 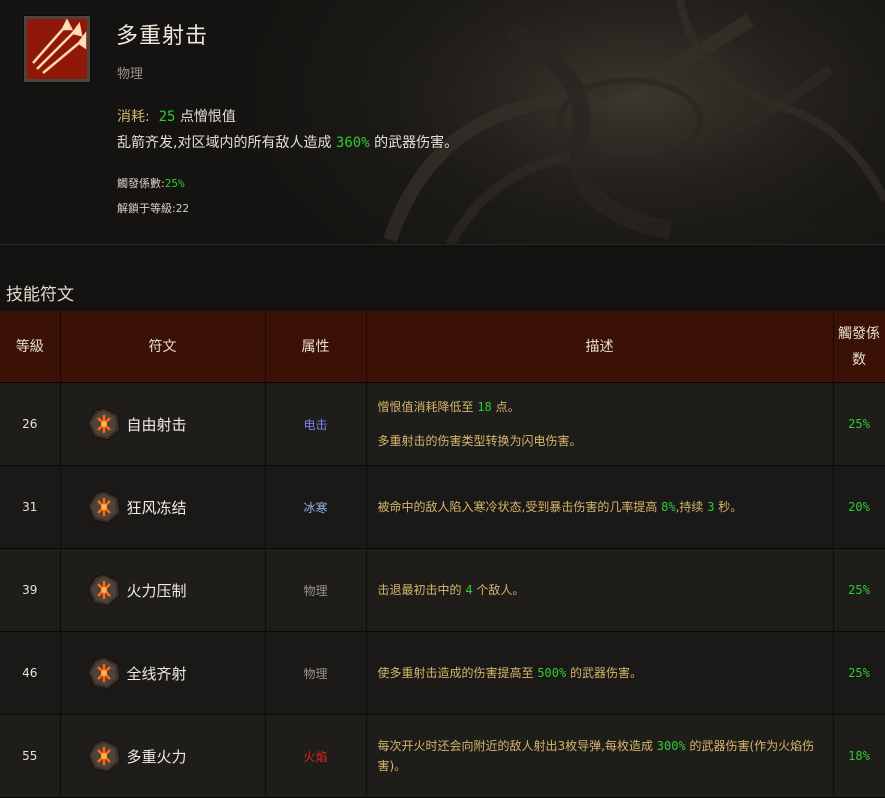 I want to click on desc-paragraph: 被命中的敌人陷入寒冷状态,受到暴击伤害的几率提高 8%,持续 3 秒。, so click(x=601, y=507).